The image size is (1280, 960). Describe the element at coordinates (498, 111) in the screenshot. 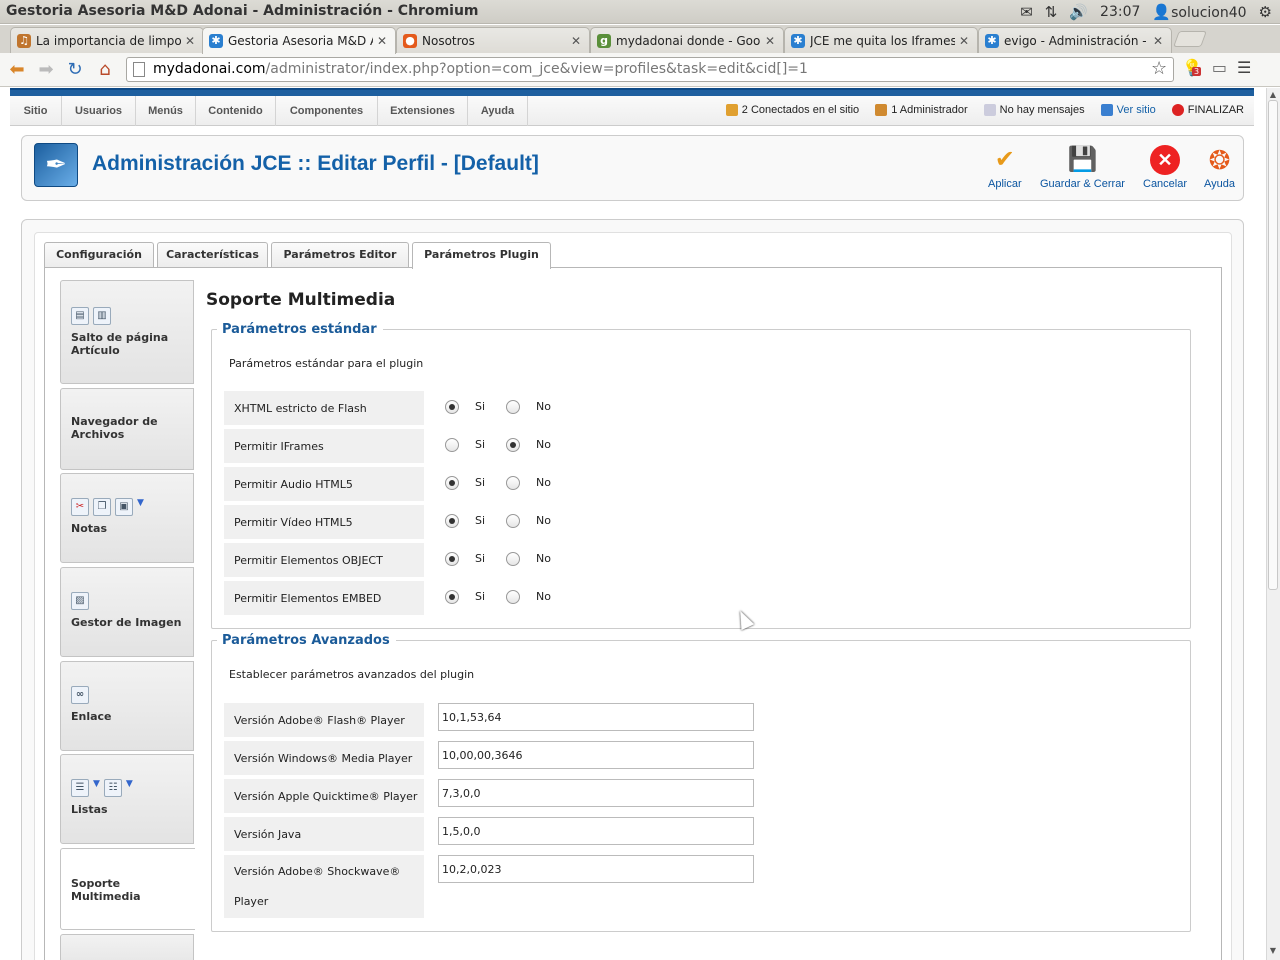

I see `menu-ayuda: Ayuda` at that location.